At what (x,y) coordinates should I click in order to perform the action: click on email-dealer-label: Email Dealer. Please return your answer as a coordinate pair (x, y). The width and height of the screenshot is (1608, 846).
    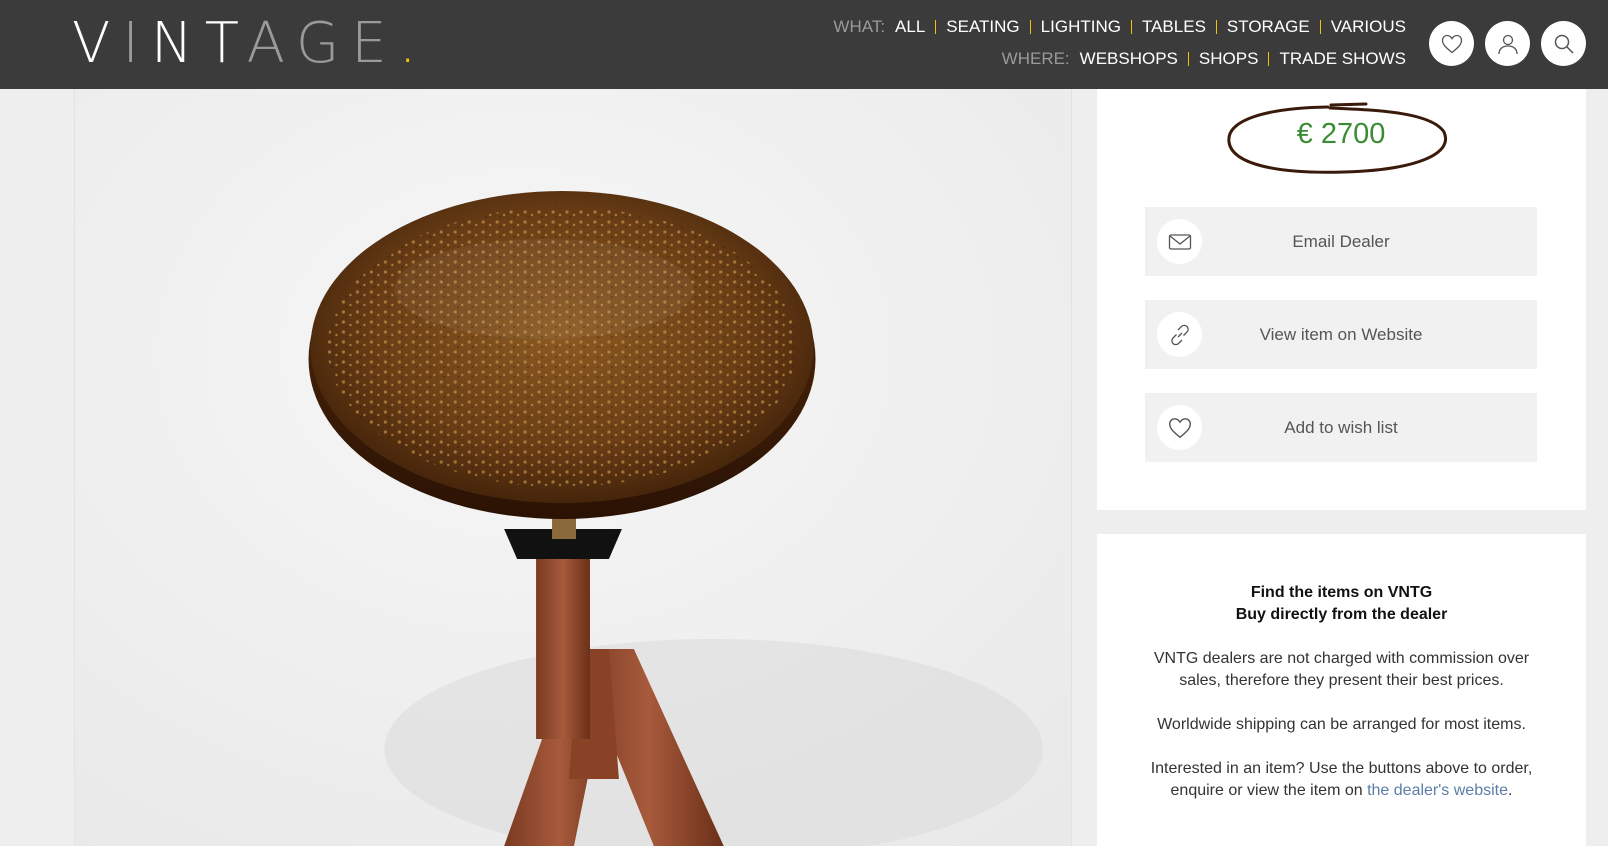
    Looking at the image, I should click on (1341, 241).